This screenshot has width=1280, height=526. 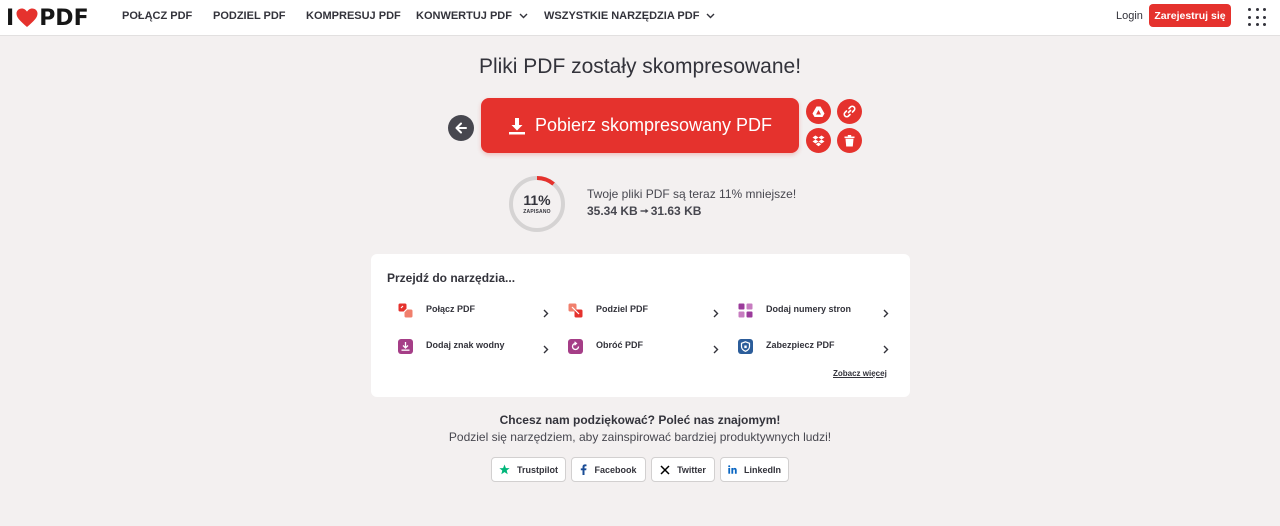 I want to click on tool-rotate-pdf: Obróć PDF, so click(x=648, y=346).